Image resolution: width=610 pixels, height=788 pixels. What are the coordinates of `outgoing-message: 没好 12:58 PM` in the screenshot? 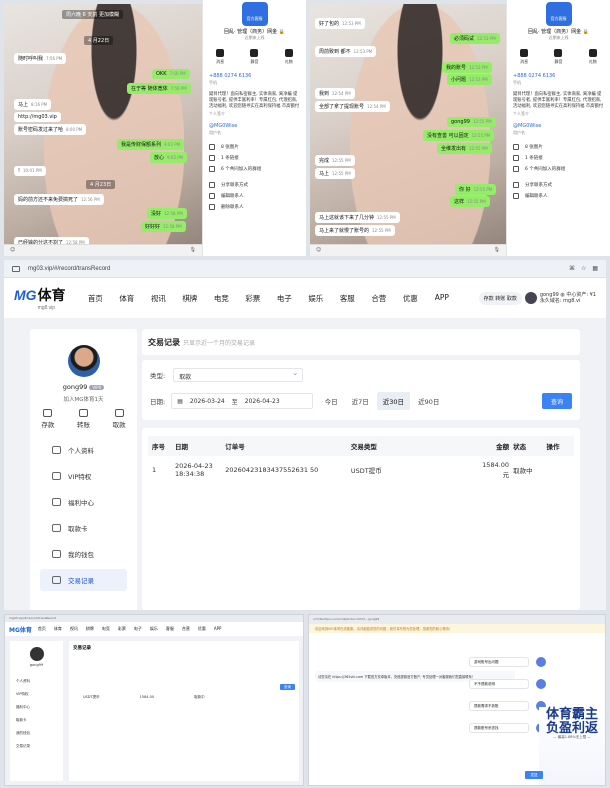 It's located at (167, 213).